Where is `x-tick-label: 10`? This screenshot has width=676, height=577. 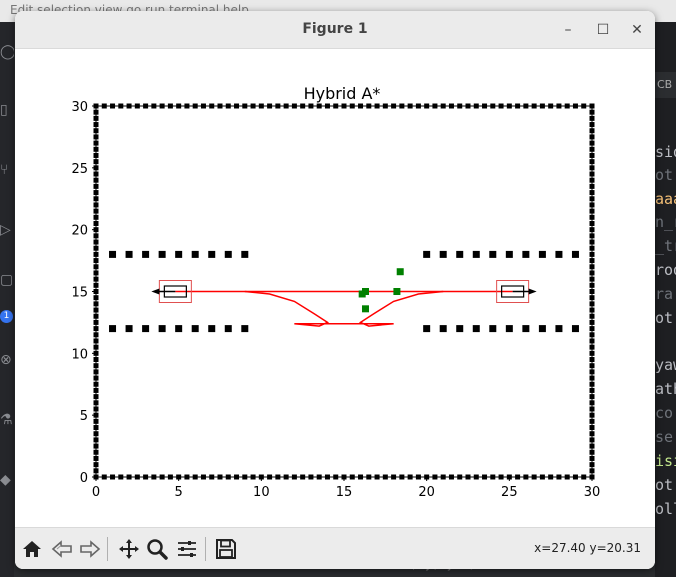
x-tick-label: 10 is located at coordinates (261, 492).